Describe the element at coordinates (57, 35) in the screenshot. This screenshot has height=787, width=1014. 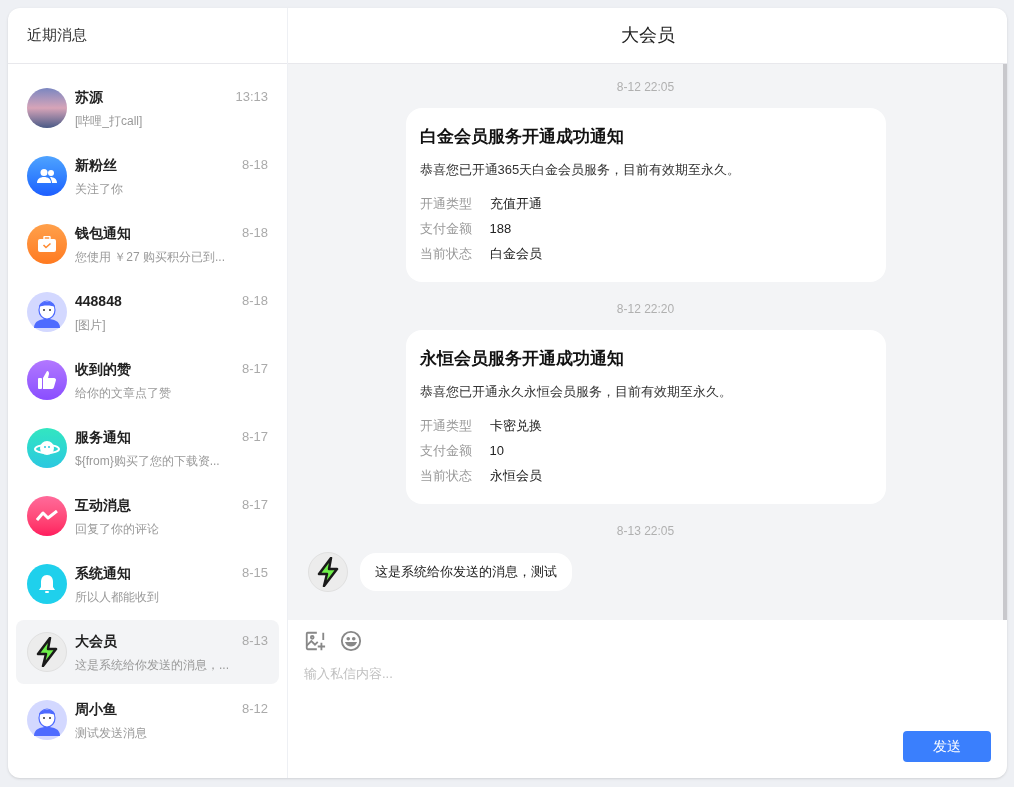
I see `sidebar-title: 近期消息` at that location.